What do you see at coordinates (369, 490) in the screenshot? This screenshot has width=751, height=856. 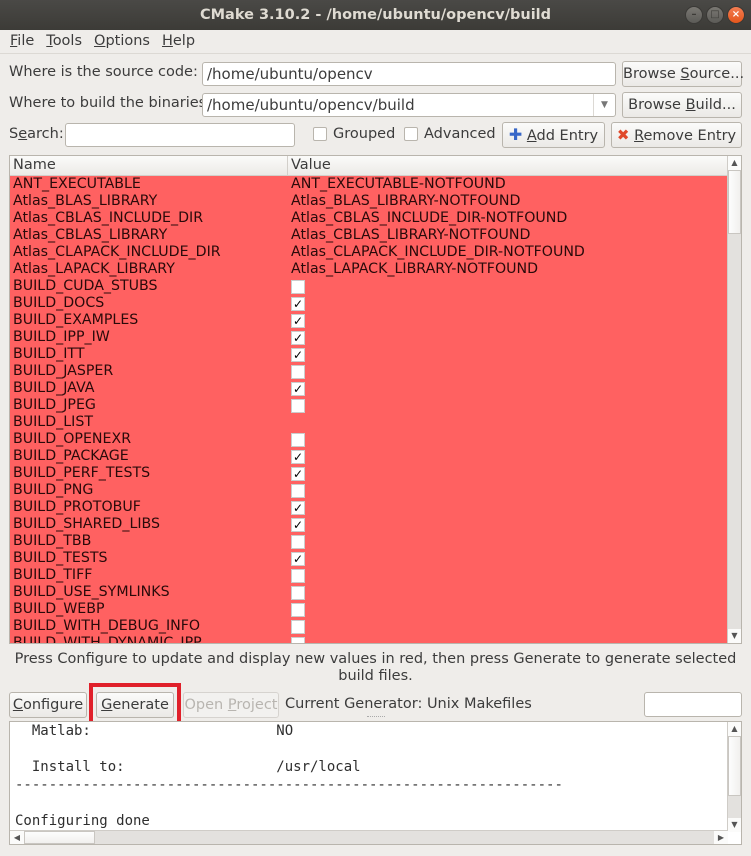 I see `table-row: BUILD_PNG` at bounding box center [369, 490].